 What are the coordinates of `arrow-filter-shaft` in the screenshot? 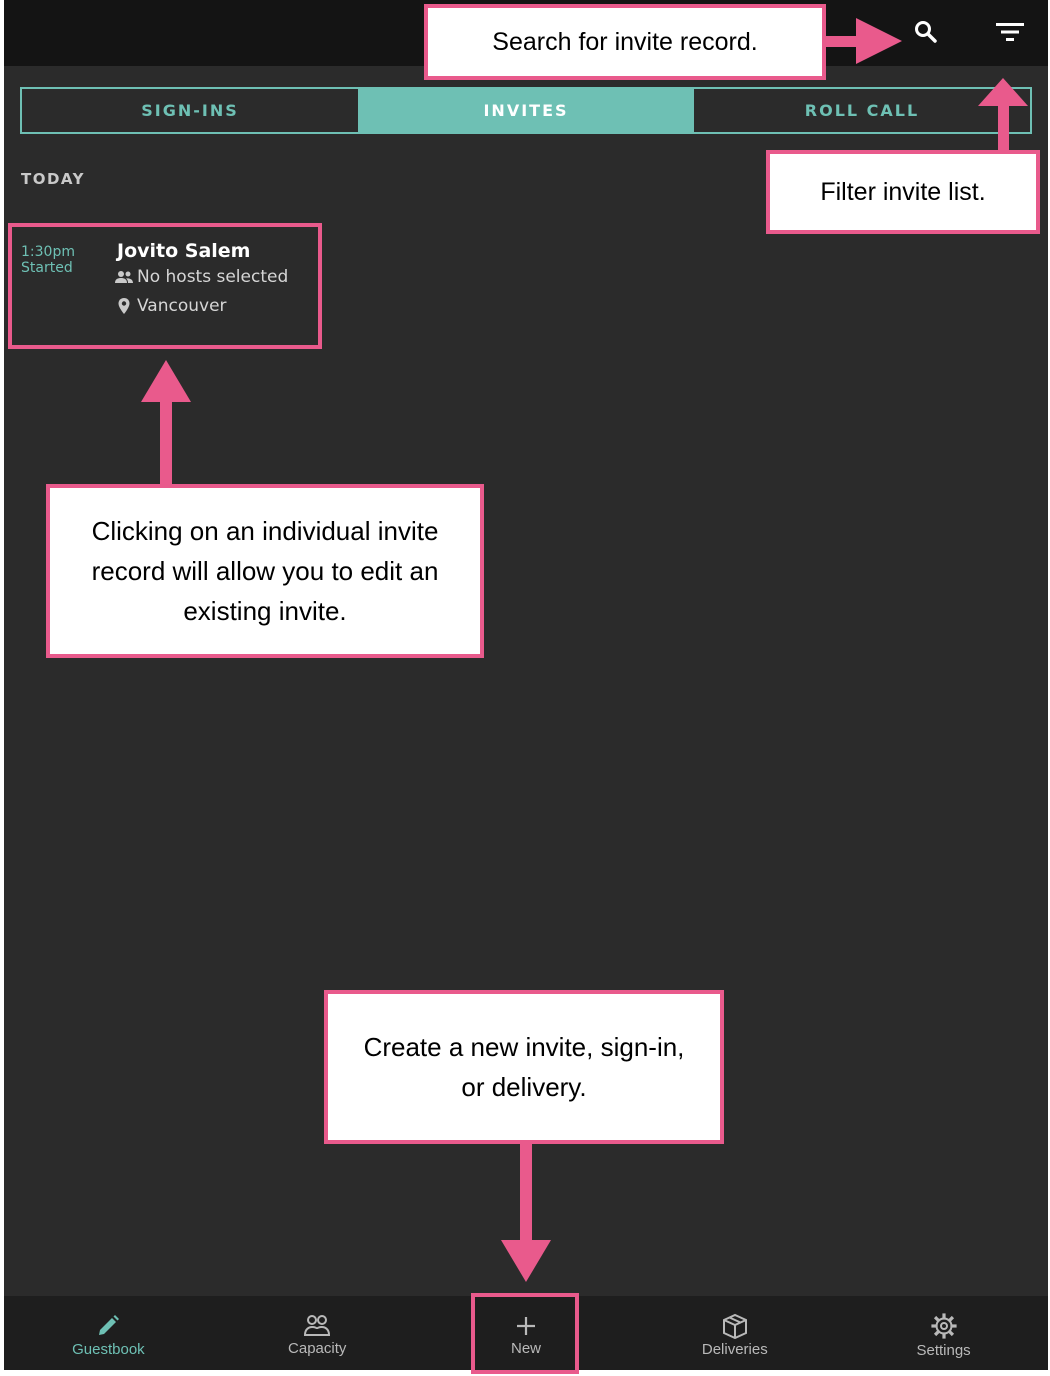 It's located at (1003, 126).